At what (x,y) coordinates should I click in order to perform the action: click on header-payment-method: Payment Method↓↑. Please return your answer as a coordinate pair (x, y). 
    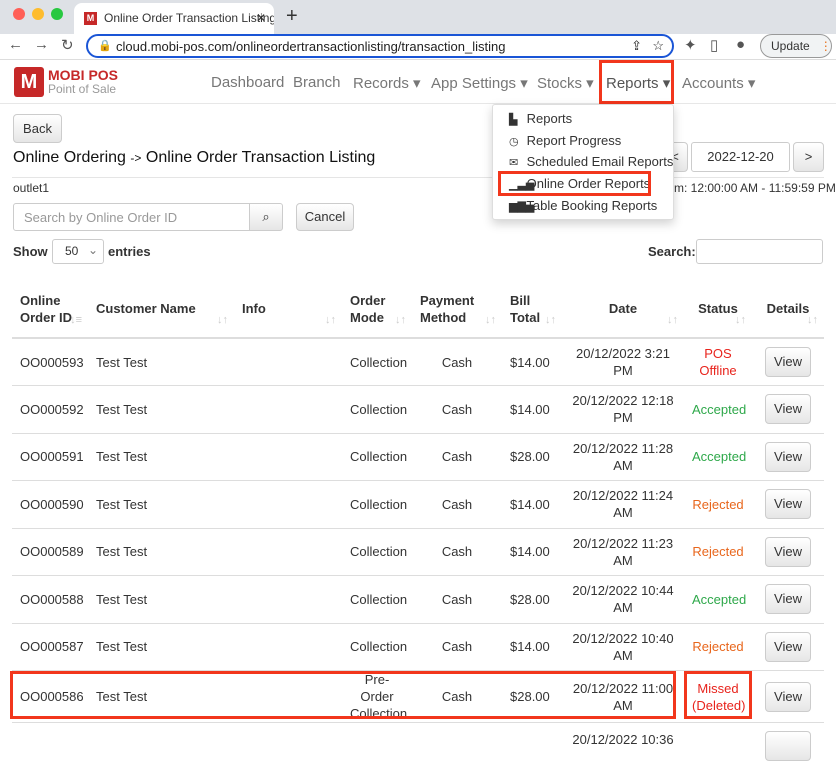
    Looking at the image, I should click on (457, 309).